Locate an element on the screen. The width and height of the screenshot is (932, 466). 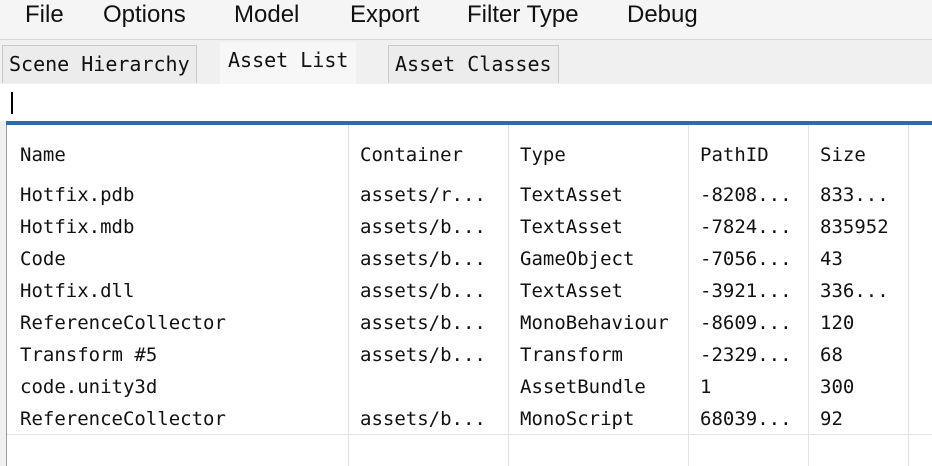
menu-debug: Debug is located at coordinates (662, 16).